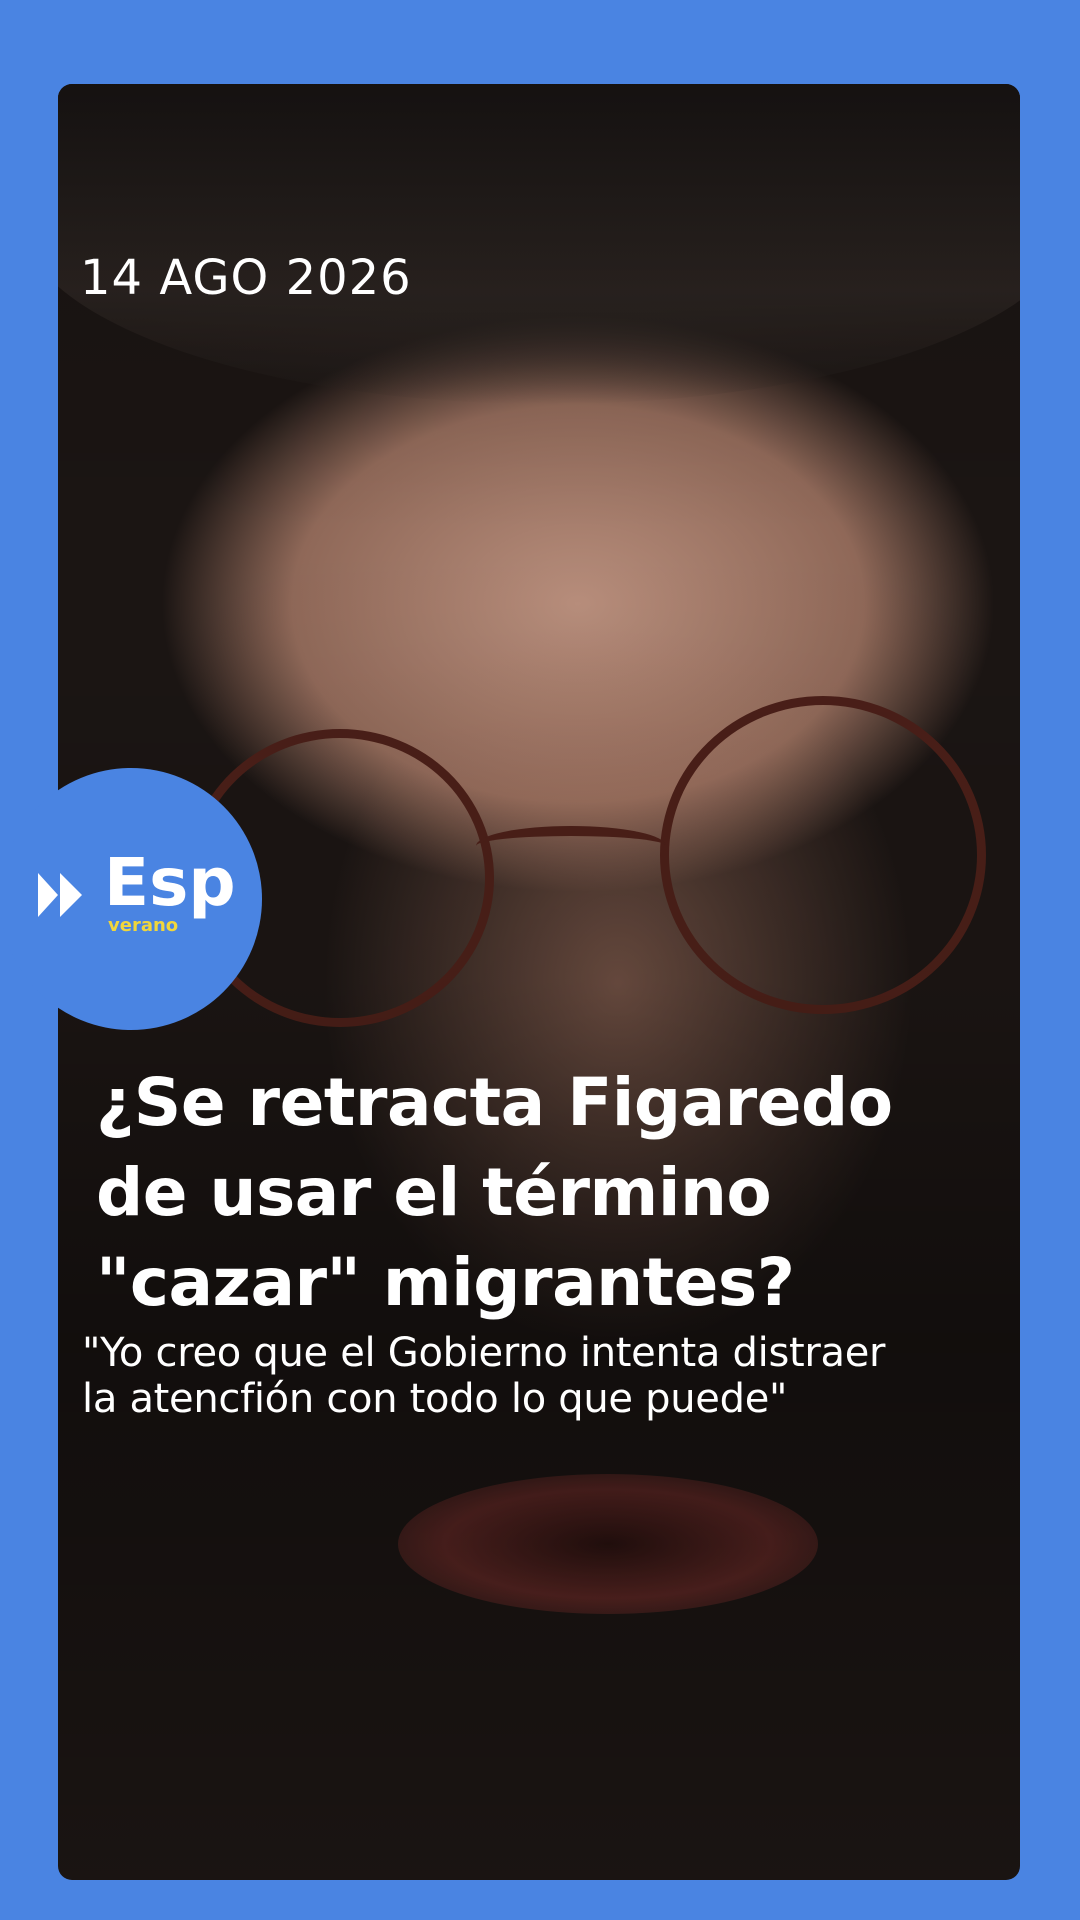 The height and width of the screenshot is (1920, 1080). What do you see at coordinates (170, 882) in the screenshot?
I see `brand-logo-text: Esp` at bounding box center [170, 882].